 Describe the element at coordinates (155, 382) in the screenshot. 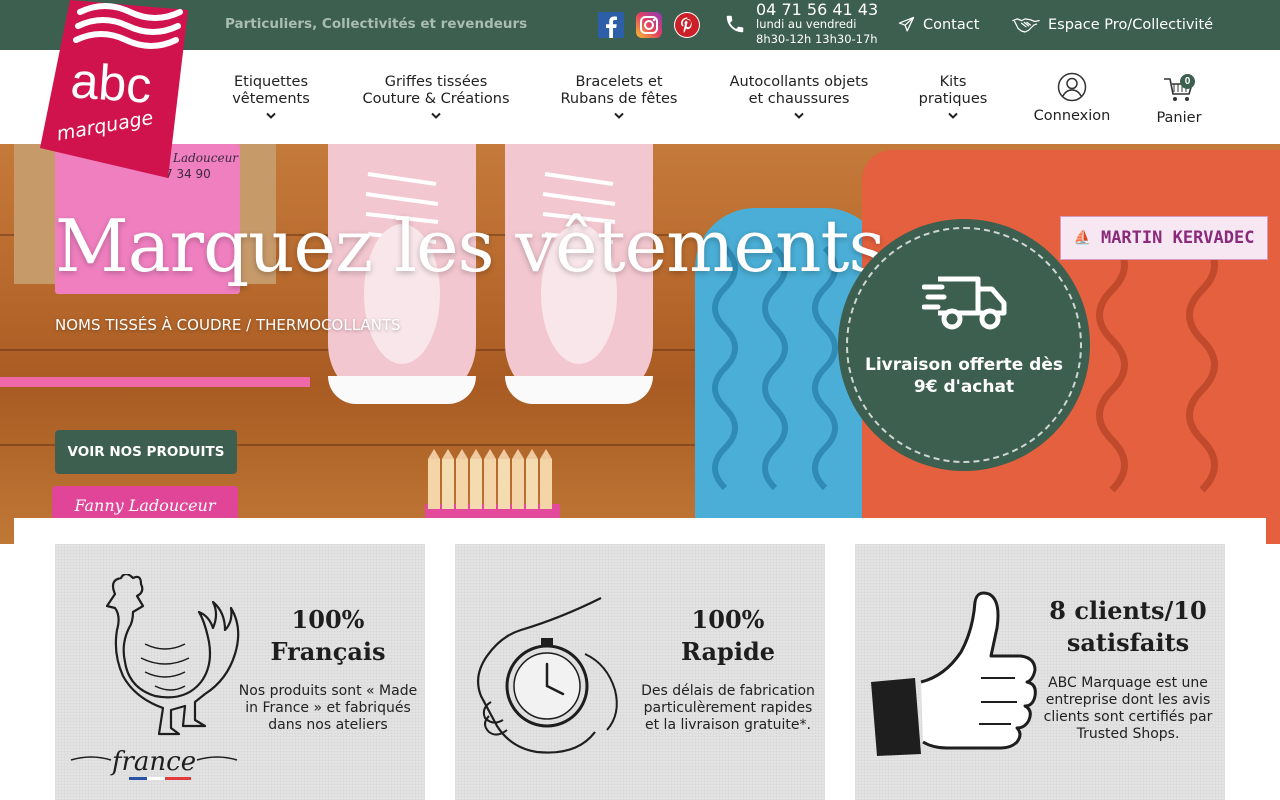

I see `pink-pencil` at that location.